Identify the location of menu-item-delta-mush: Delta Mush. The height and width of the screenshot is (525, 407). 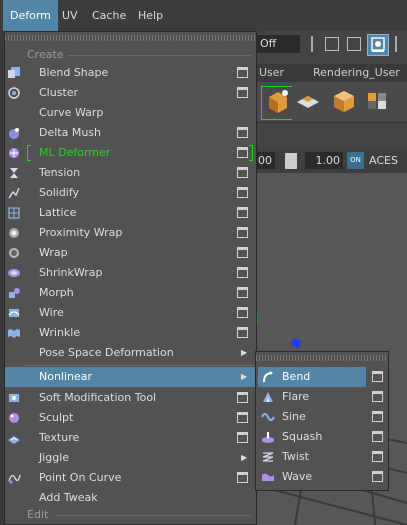
(130, 133).